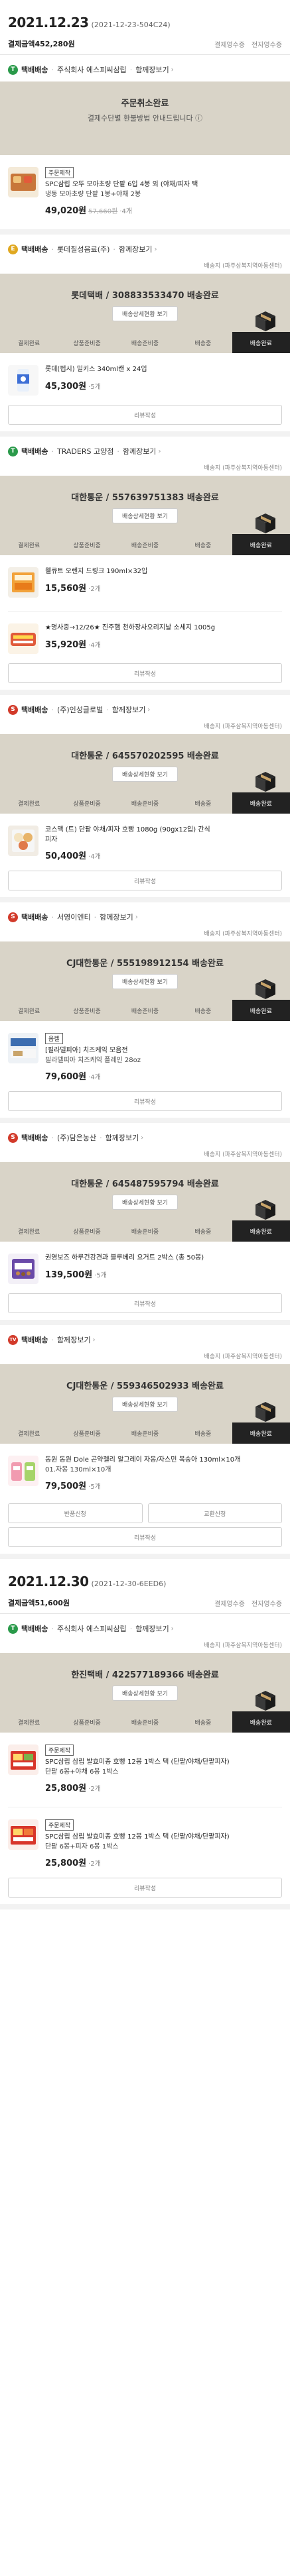  Describe the element at coordinates (75, 1513) in the screenshot. I see `return-button: 반품신청` at that location.